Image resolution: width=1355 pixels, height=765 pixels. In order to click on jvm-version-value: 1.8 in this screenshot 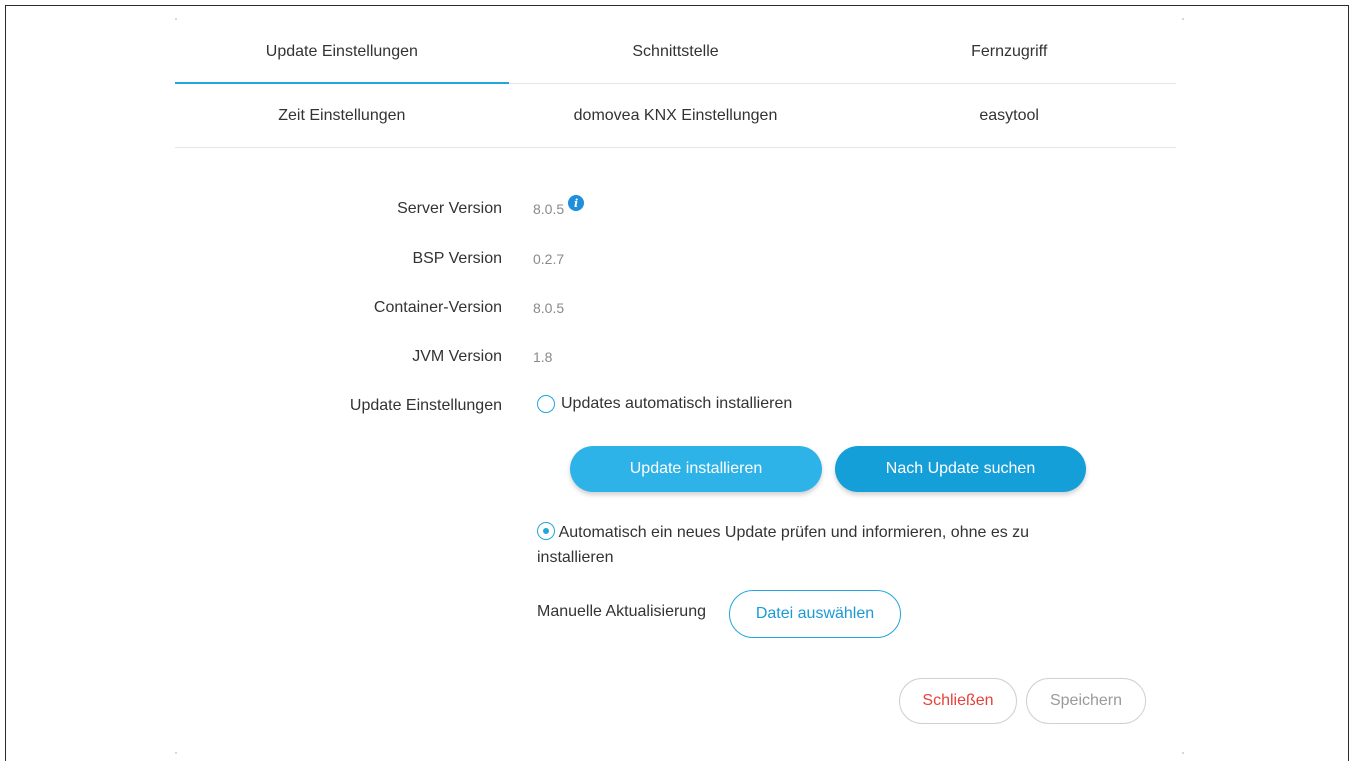, I will do `click(543, 357)`.